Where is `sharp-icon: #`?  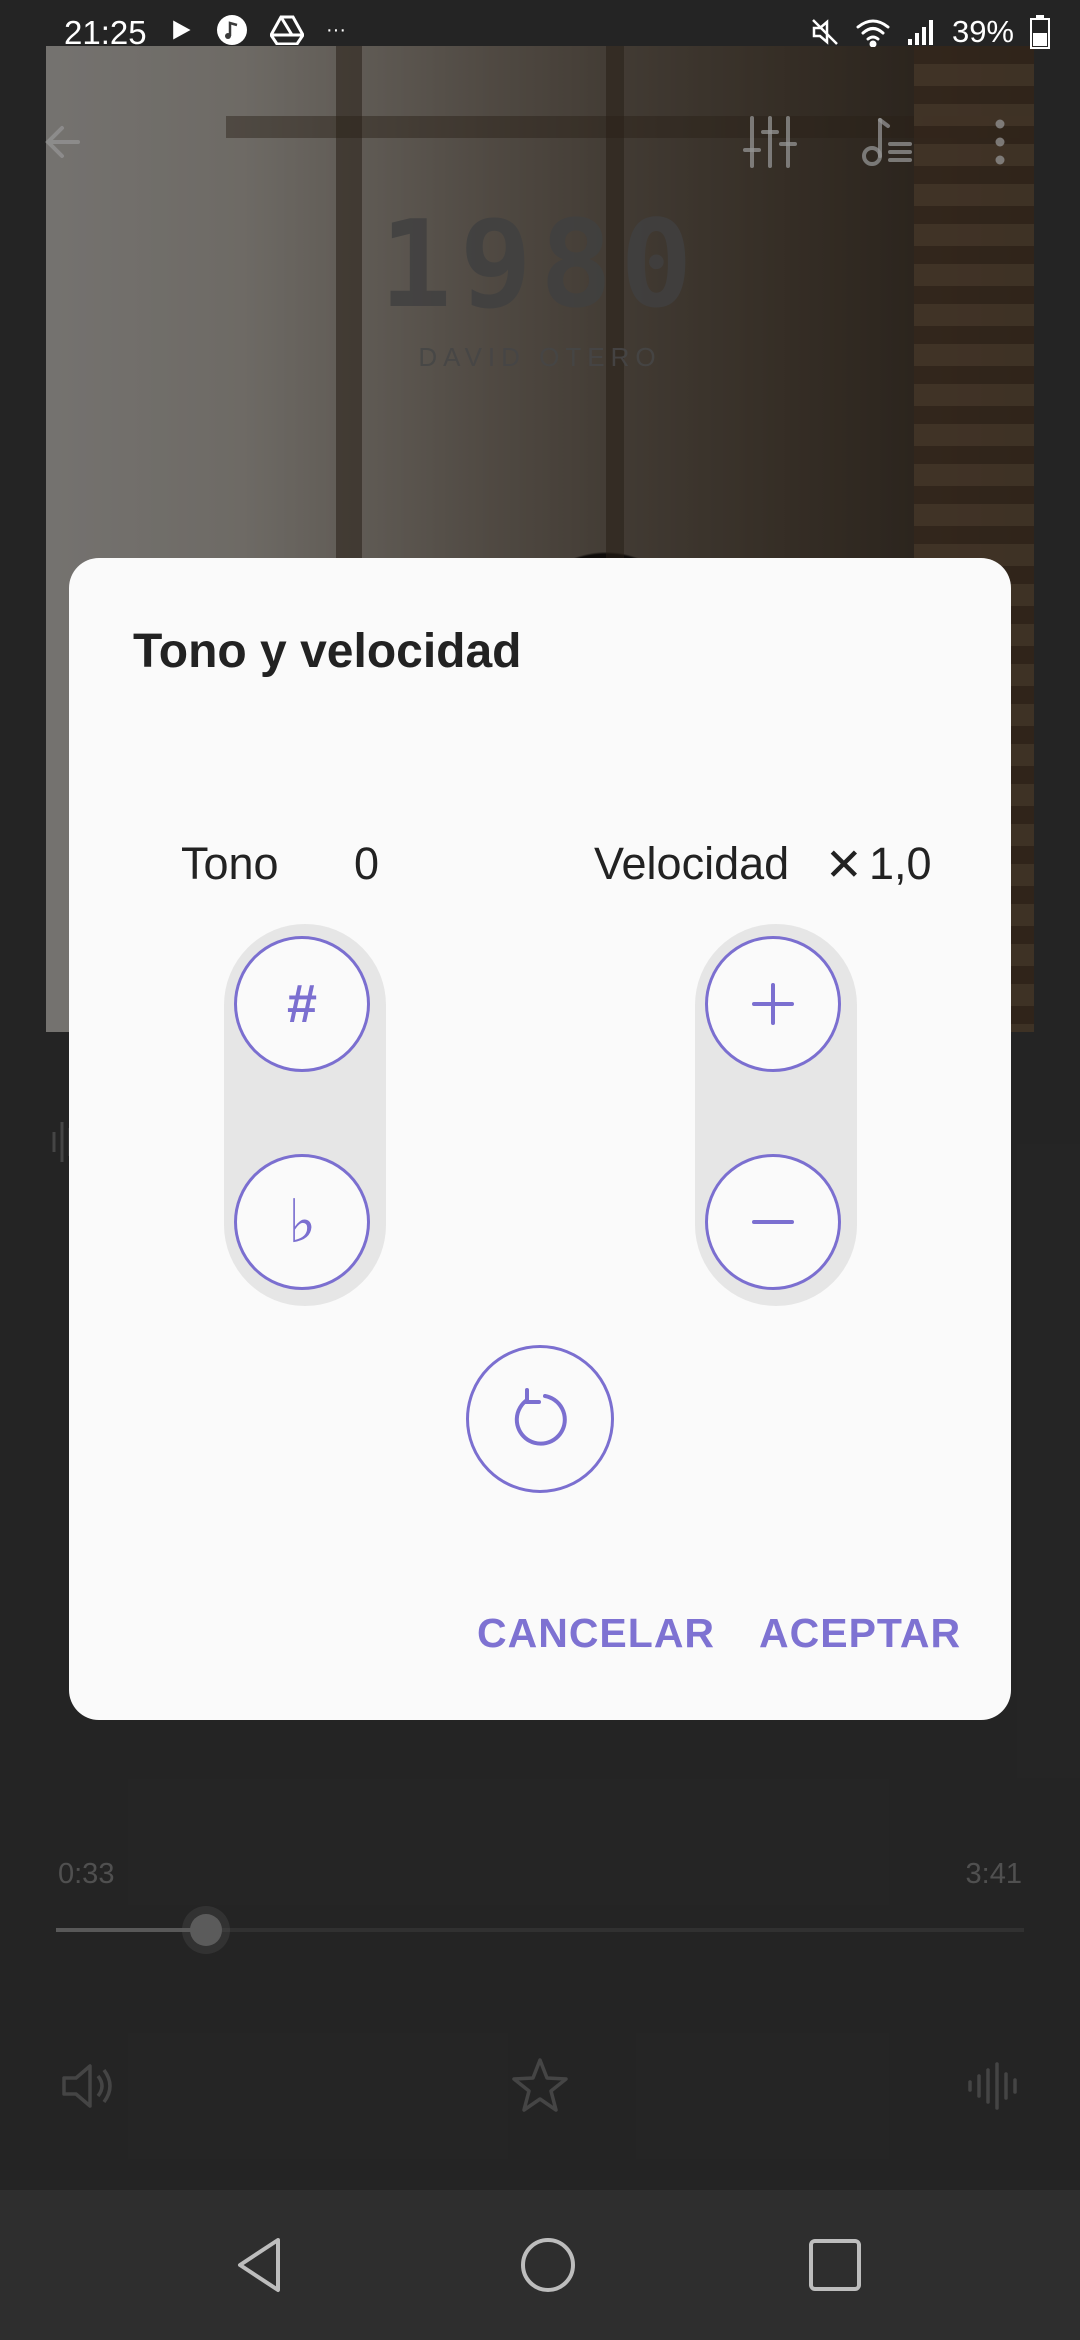
sharp-icon: # is located at coordinates (302, 1004).